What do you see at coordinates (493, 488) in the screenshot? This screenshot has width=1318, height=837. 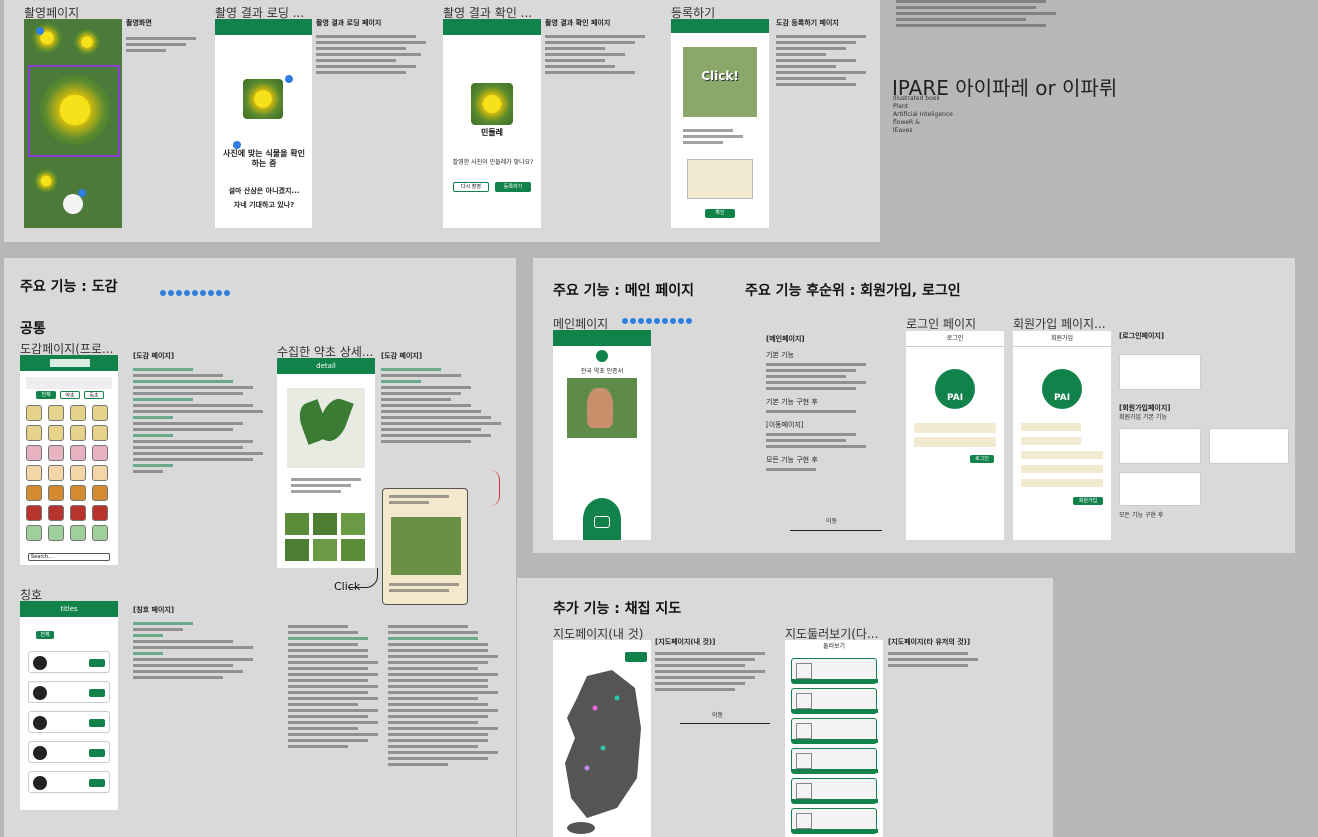 I see `red-arrow` at bounding box center [493, 488].